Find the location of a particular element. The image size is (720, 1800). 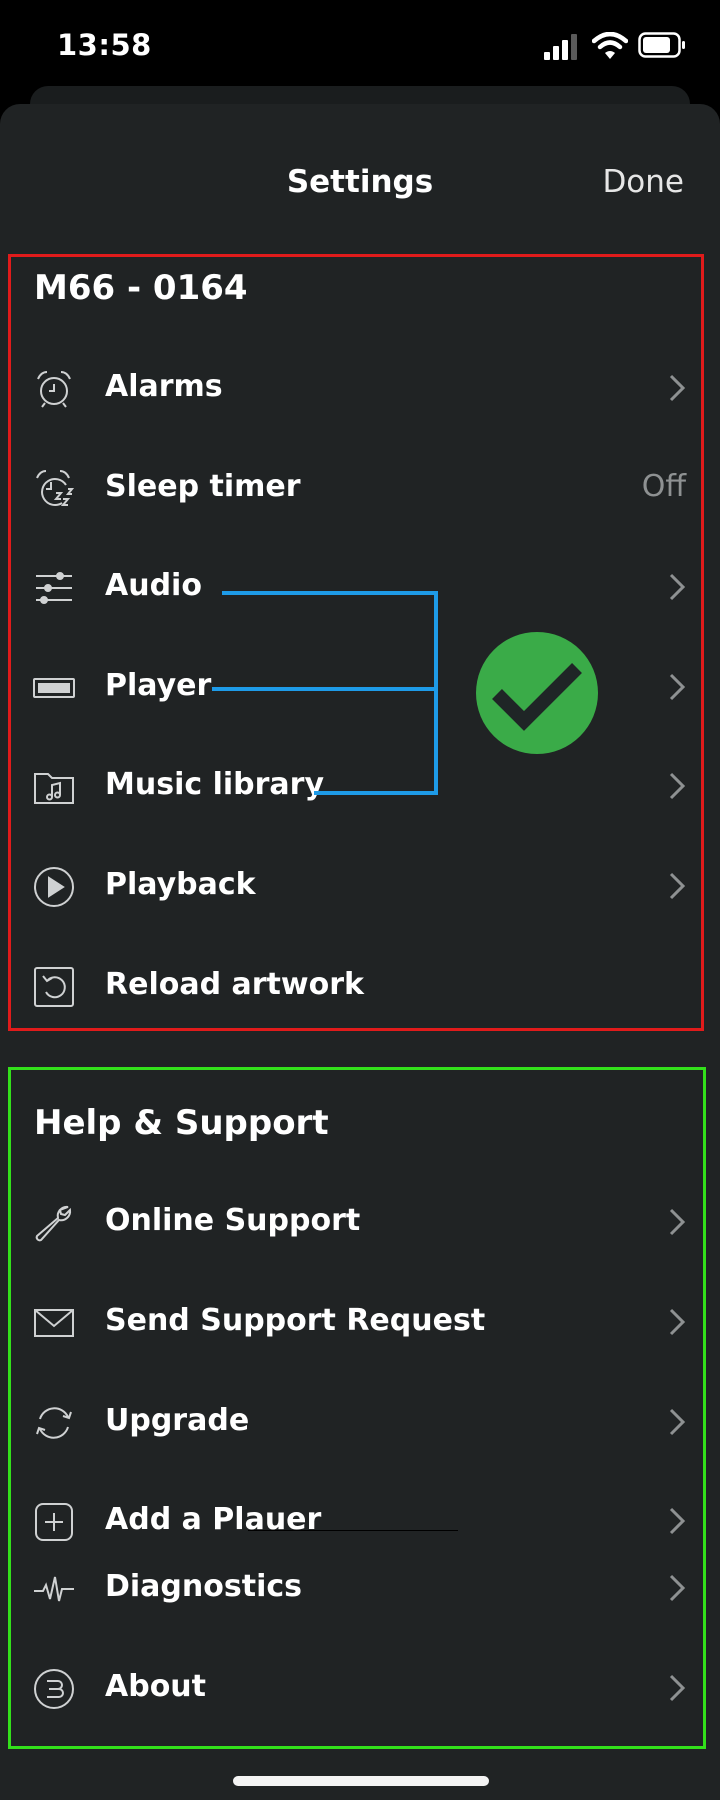

signal-icon is located at coordinates (560, 47).